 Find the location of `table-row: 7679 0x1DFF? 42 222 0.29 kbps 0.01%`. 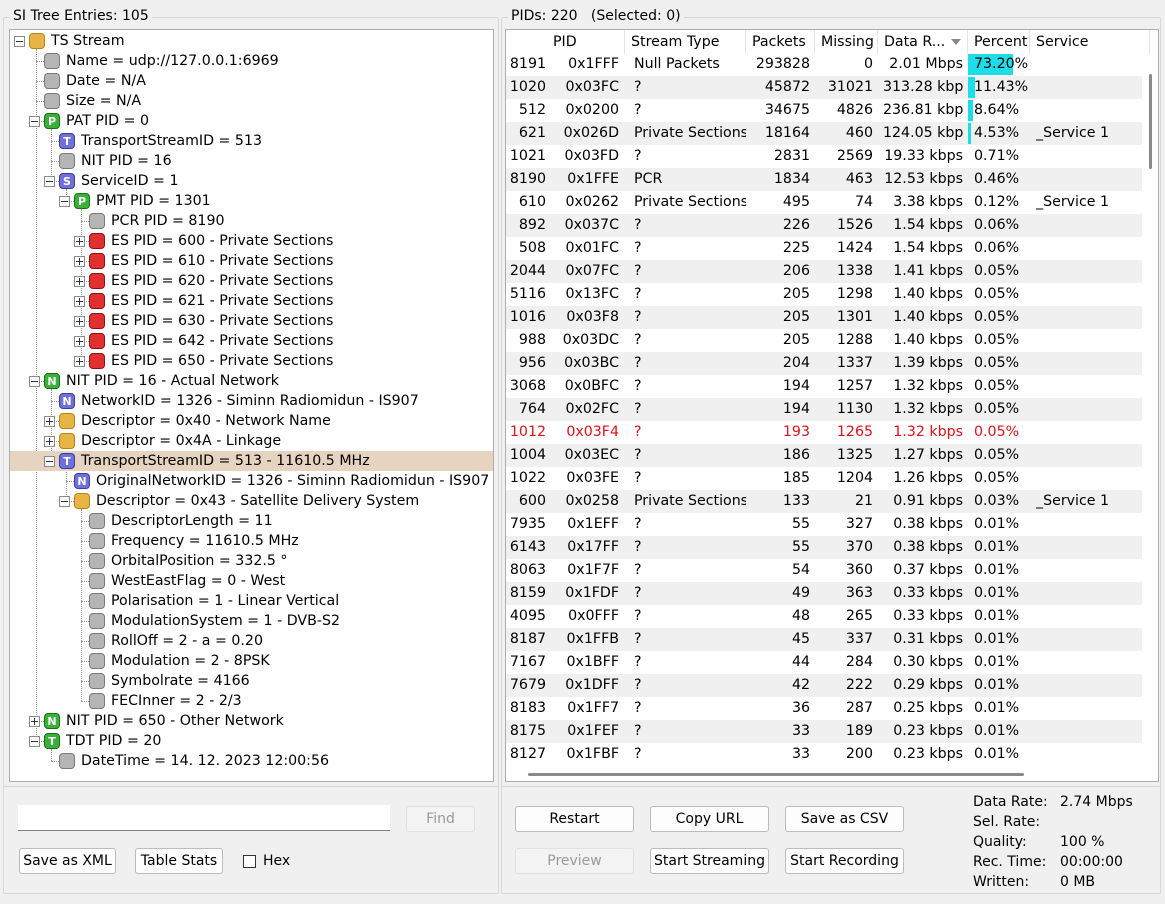

table-row: 7679 0x1DFF? 42 222 0.29 kbps 0.01% is located at coordinates (824, 685).